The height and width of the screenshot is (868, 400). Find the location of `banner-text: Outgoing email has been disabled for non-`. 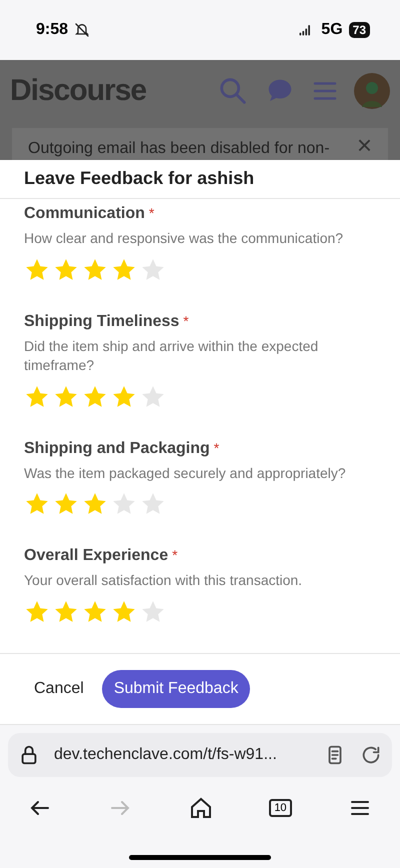

banner-text: Outgoing email has been disabled for non- is located at coordinates (179, 149).